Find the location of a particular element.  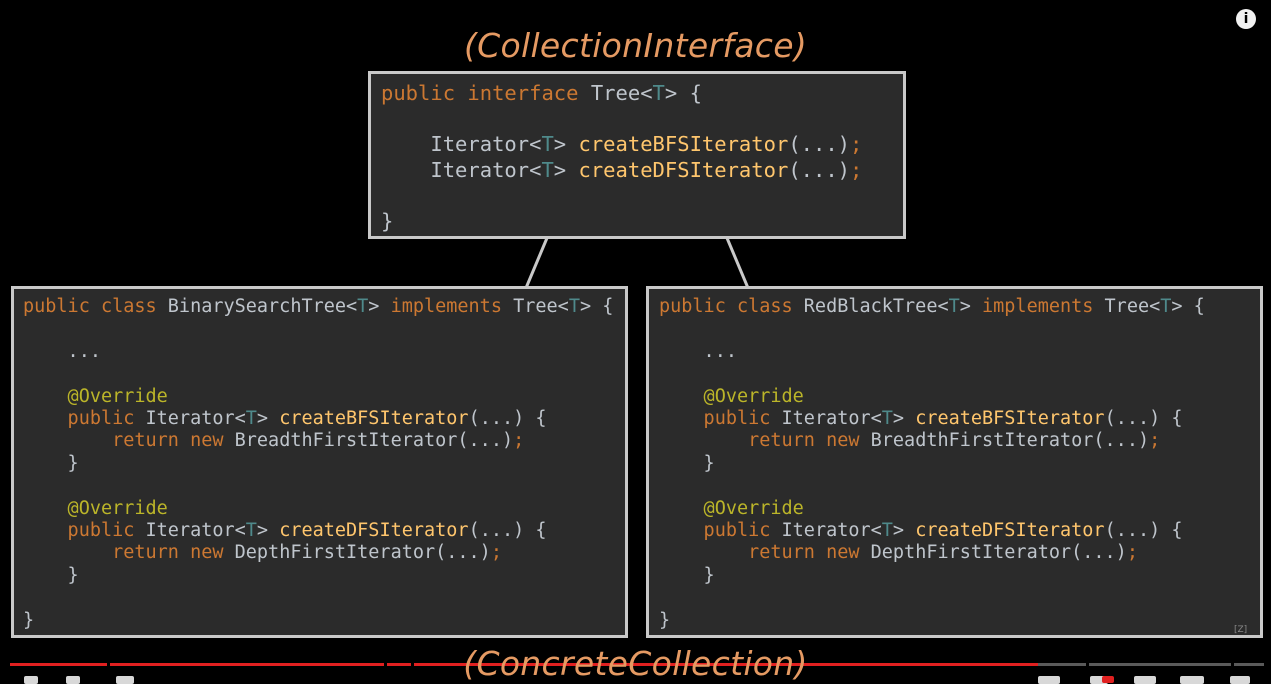

code-token: interface is located at coordinates (529, 93).